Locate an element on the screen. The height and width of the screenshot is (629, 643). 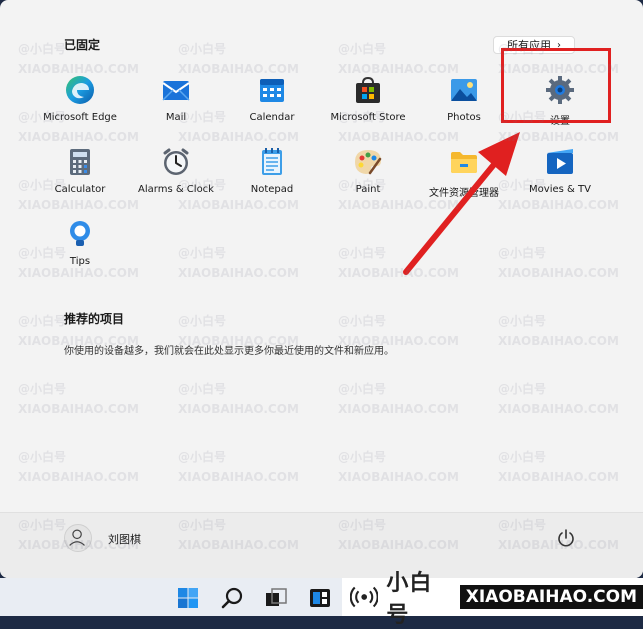
app-tile-alarms: Alarms & Clock is located at coordinates (176, 178).